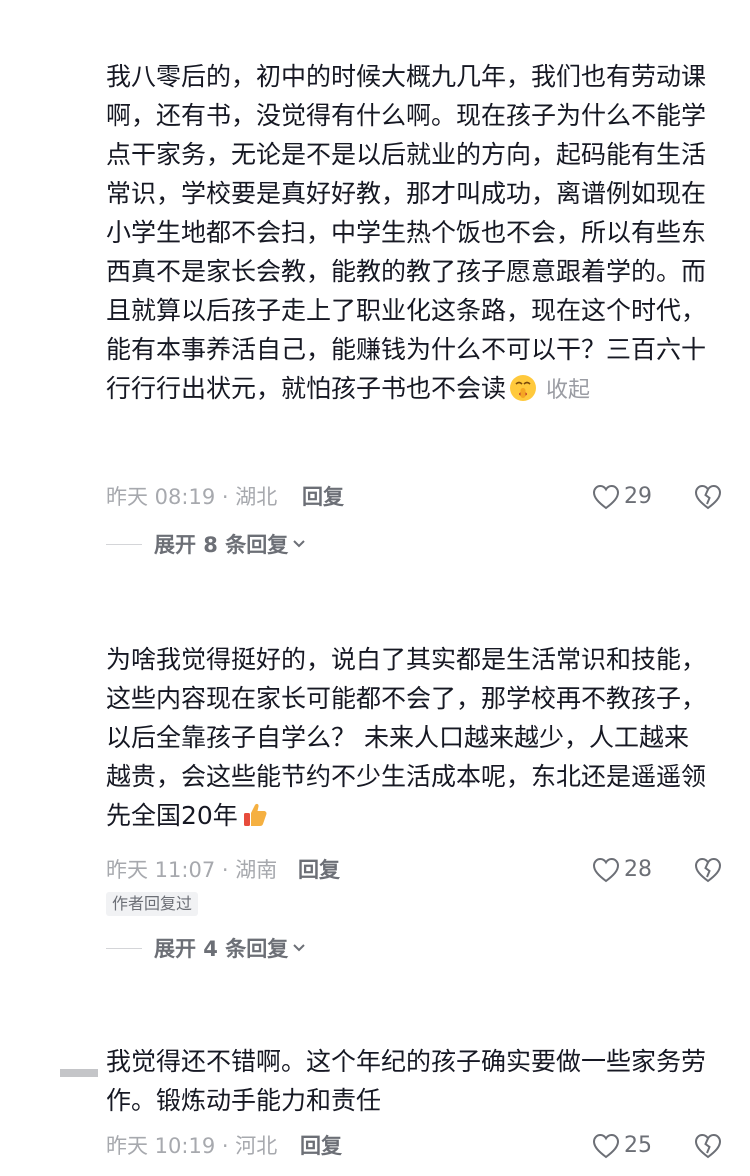 The width and height of the screenshot is (750, 1176). Describe the element at coordinates (192, 1146) in the screenshot. I see `comment-time-location: 昨天 10:19 · 河北` at that location.